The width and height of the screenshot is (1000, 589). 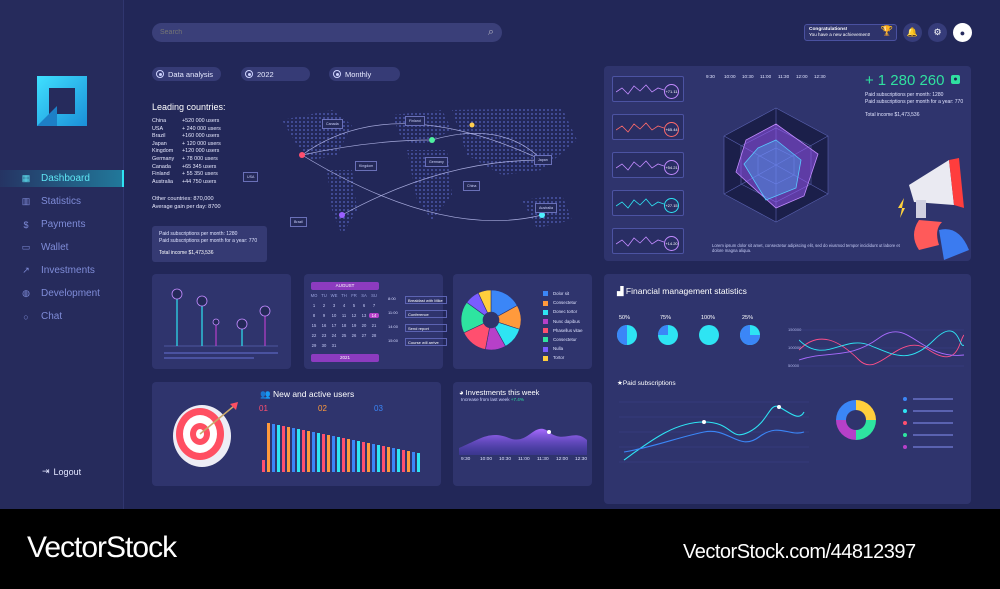 What do you see at coordinates (345, 286) in the screenshot?
I see `calendar-month: AUGUST` at bounding box center [345, 286].